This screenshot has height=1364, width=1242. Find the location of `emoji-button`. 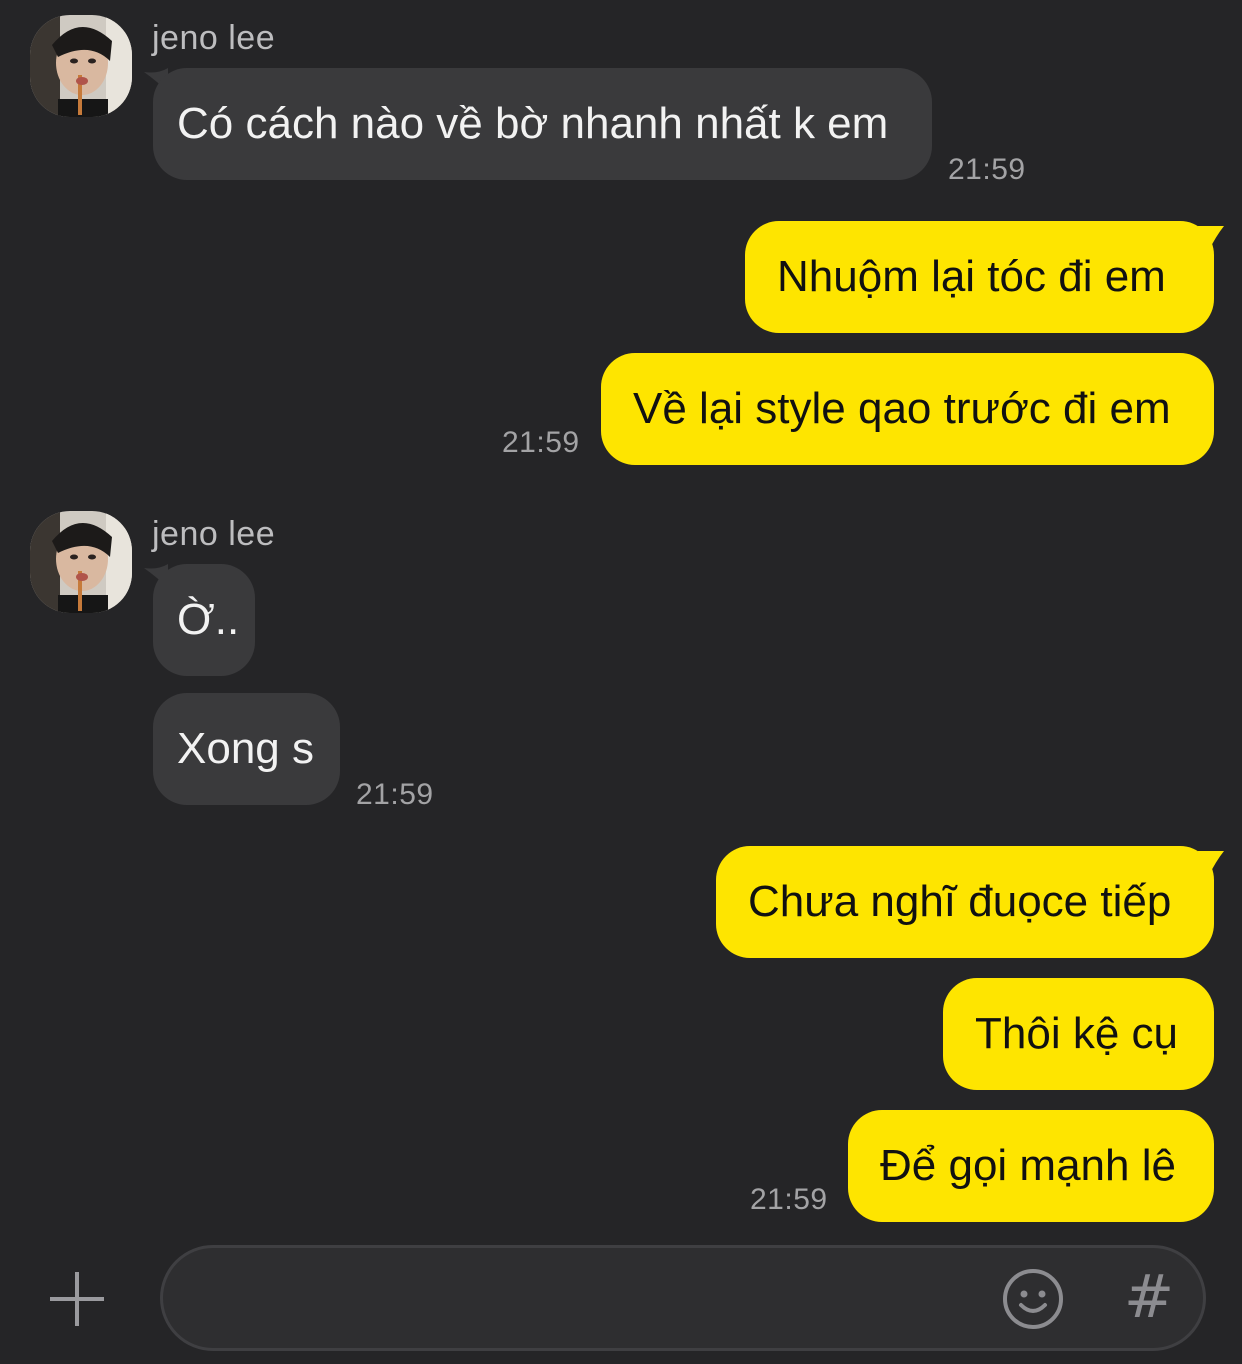

emoji-button is located at coordinates (1033, 1299).